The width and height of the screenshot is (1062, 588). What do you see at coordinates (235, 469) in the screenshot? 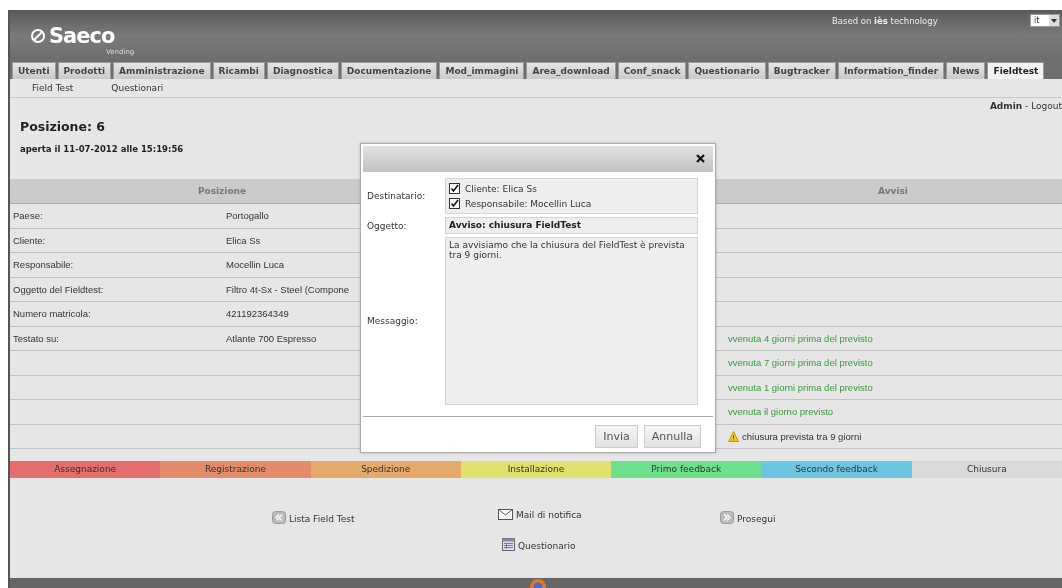
I see `stage-step: Registrazione` at bounding box center [235, 469].